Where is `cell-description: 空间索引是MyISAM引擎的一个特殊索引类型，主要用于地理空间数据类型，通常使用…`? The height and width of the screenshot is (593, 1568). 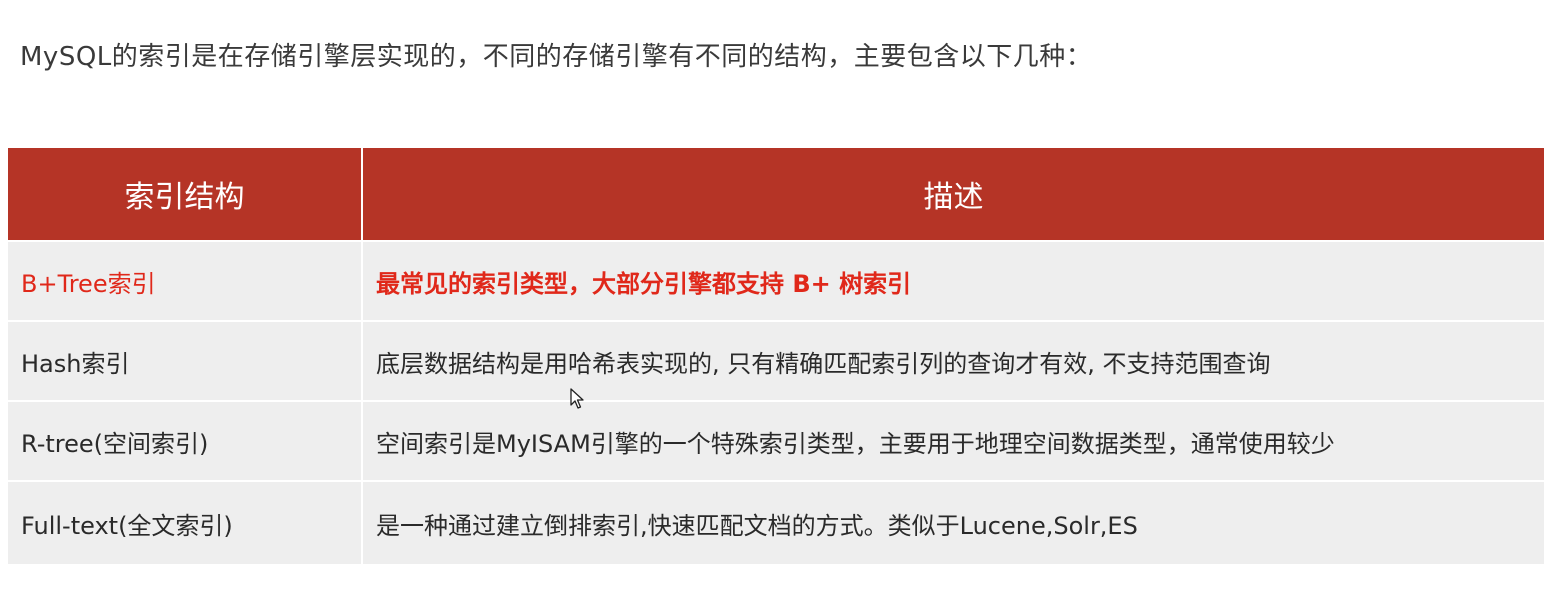
cell-description: 空间索引是MyISAM引擎的一个特殊索引类型，主要用于地理空间数据类型，通常使用… is located at coordinates (953, 441).